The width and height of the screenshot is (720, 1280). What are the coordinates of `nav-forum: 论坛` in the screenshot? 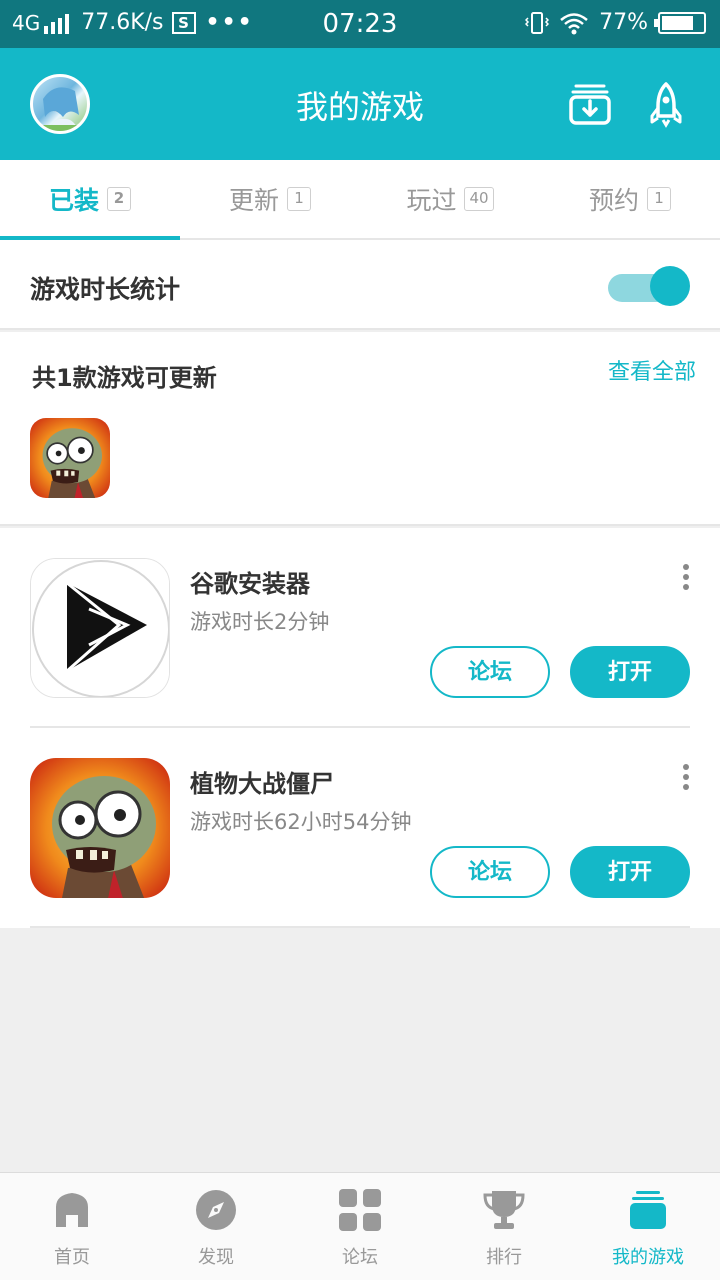 It's located at (360, 1226).